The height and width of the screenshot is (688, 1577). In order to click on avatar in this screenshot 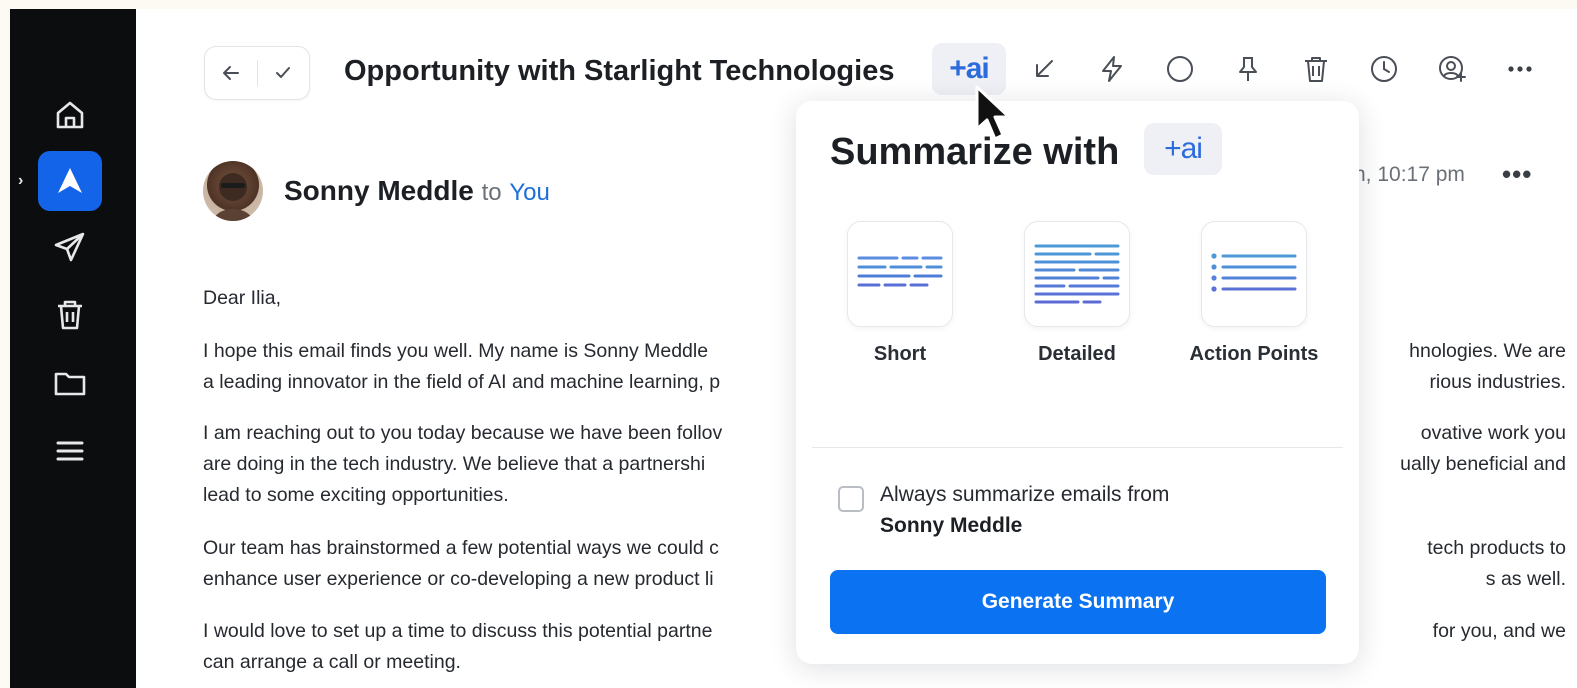, I will do `click(233, 191)`.